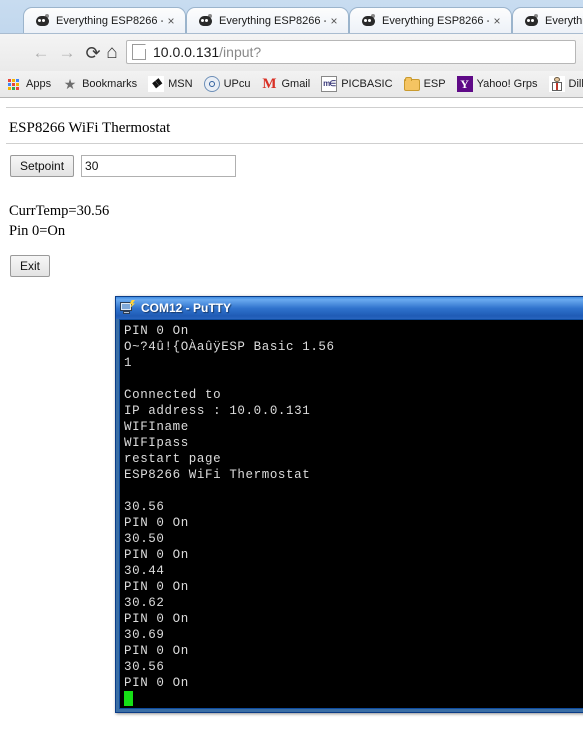 Image resolution: width=583 pixels, height=749 pixels. I want to click on folder-icon, so click(411, 84).